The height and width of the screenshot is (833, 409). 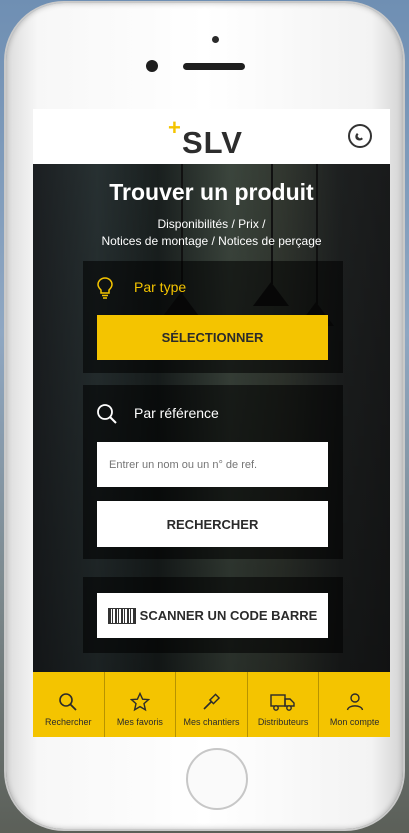 I want to click on logo-plus-mark: +, so click(x=174, y=127).